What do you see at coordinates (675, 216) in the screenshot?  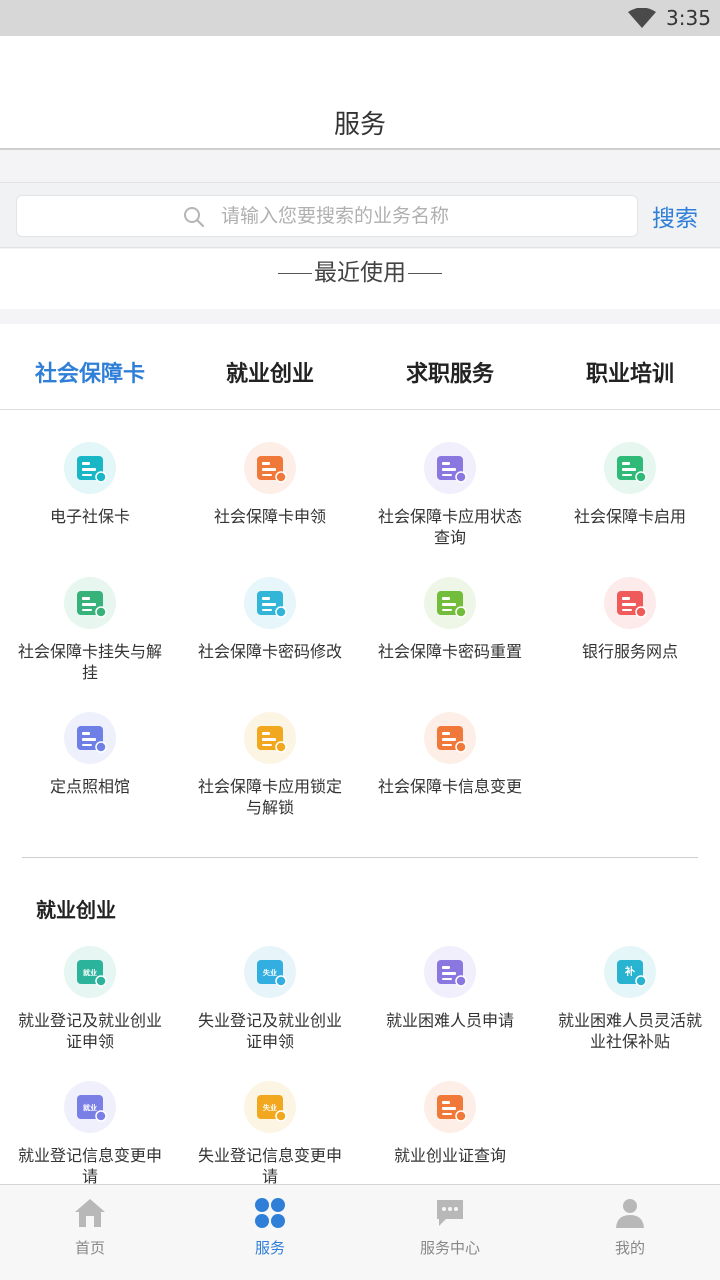 I see `search-button: 搜索` at bounding box center [675, 216].